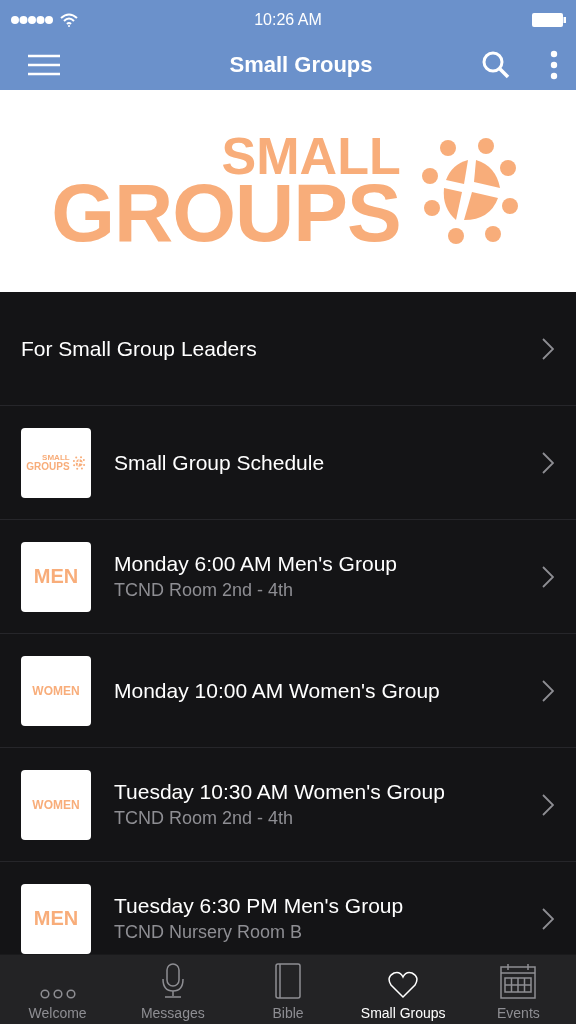  Describe the element at coordinates (69, 20) in the screenshot. I see `wifi-icon` at that location.